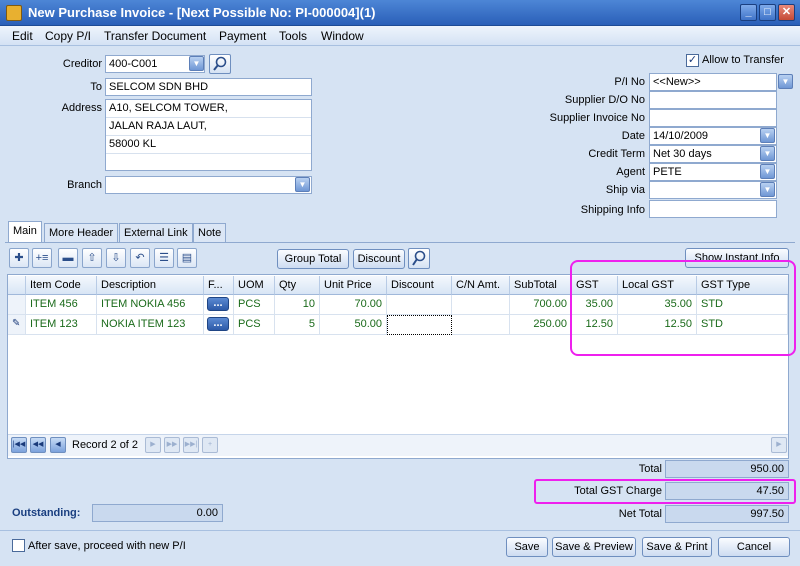 This screenshot has height=566, width=800. Describe the element at coordinates (208, 127) in the screenshot. I see `address-line-2: JALAN RAJA LAUT,` at that location.